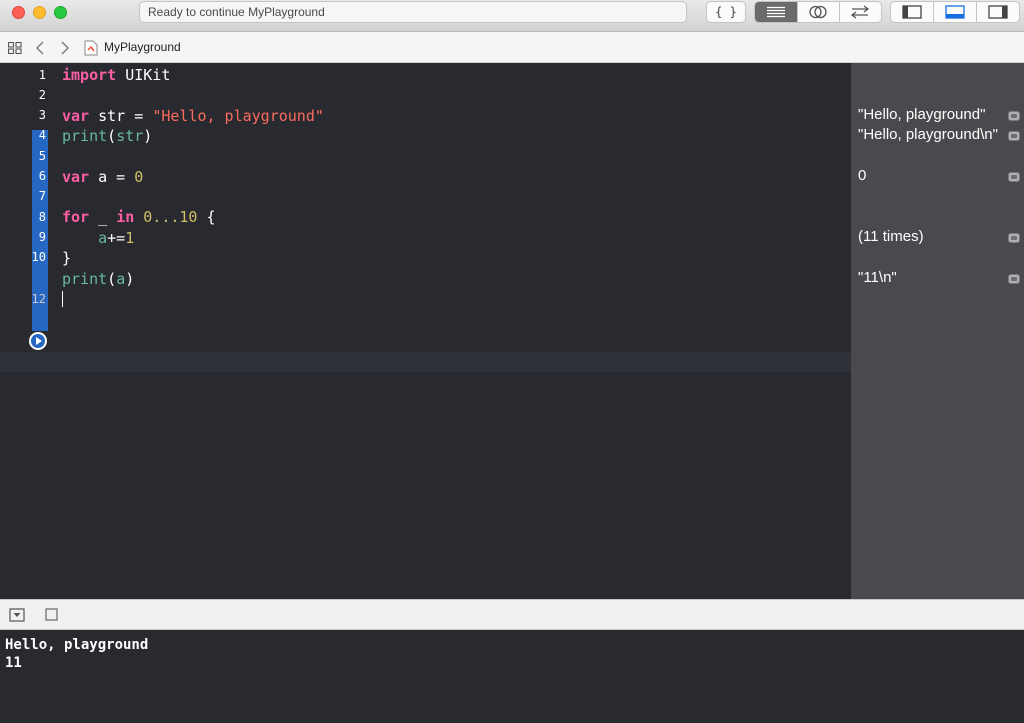  Describe the element at coordinates (103, 217) in the screenshot. I see `identifier-token: _` at that location.